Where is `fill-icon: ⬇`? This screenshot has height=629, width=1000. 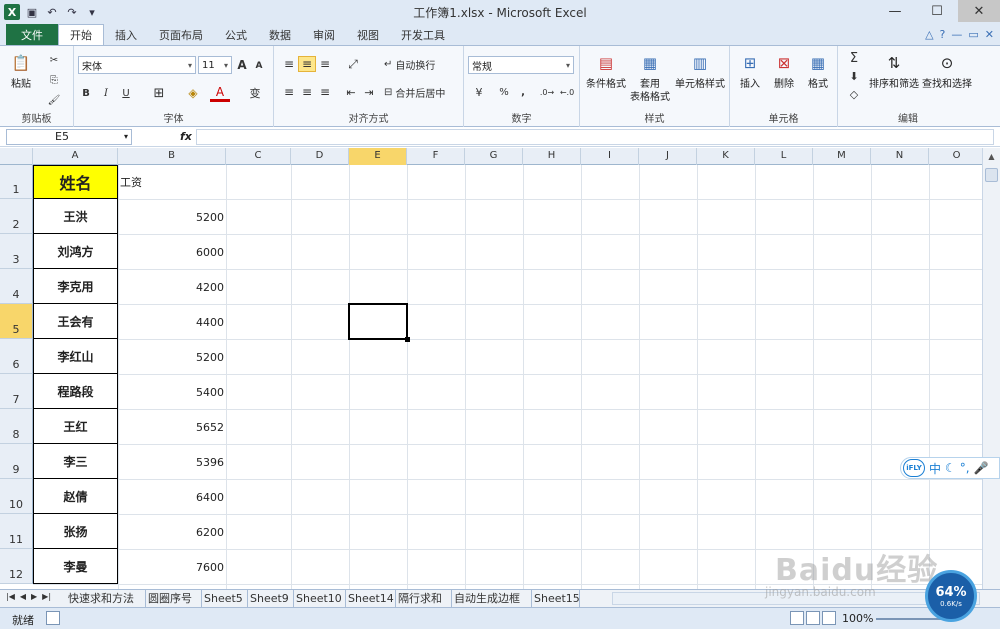 fill-icon: ⬇ is located at coordinates (854, 76).